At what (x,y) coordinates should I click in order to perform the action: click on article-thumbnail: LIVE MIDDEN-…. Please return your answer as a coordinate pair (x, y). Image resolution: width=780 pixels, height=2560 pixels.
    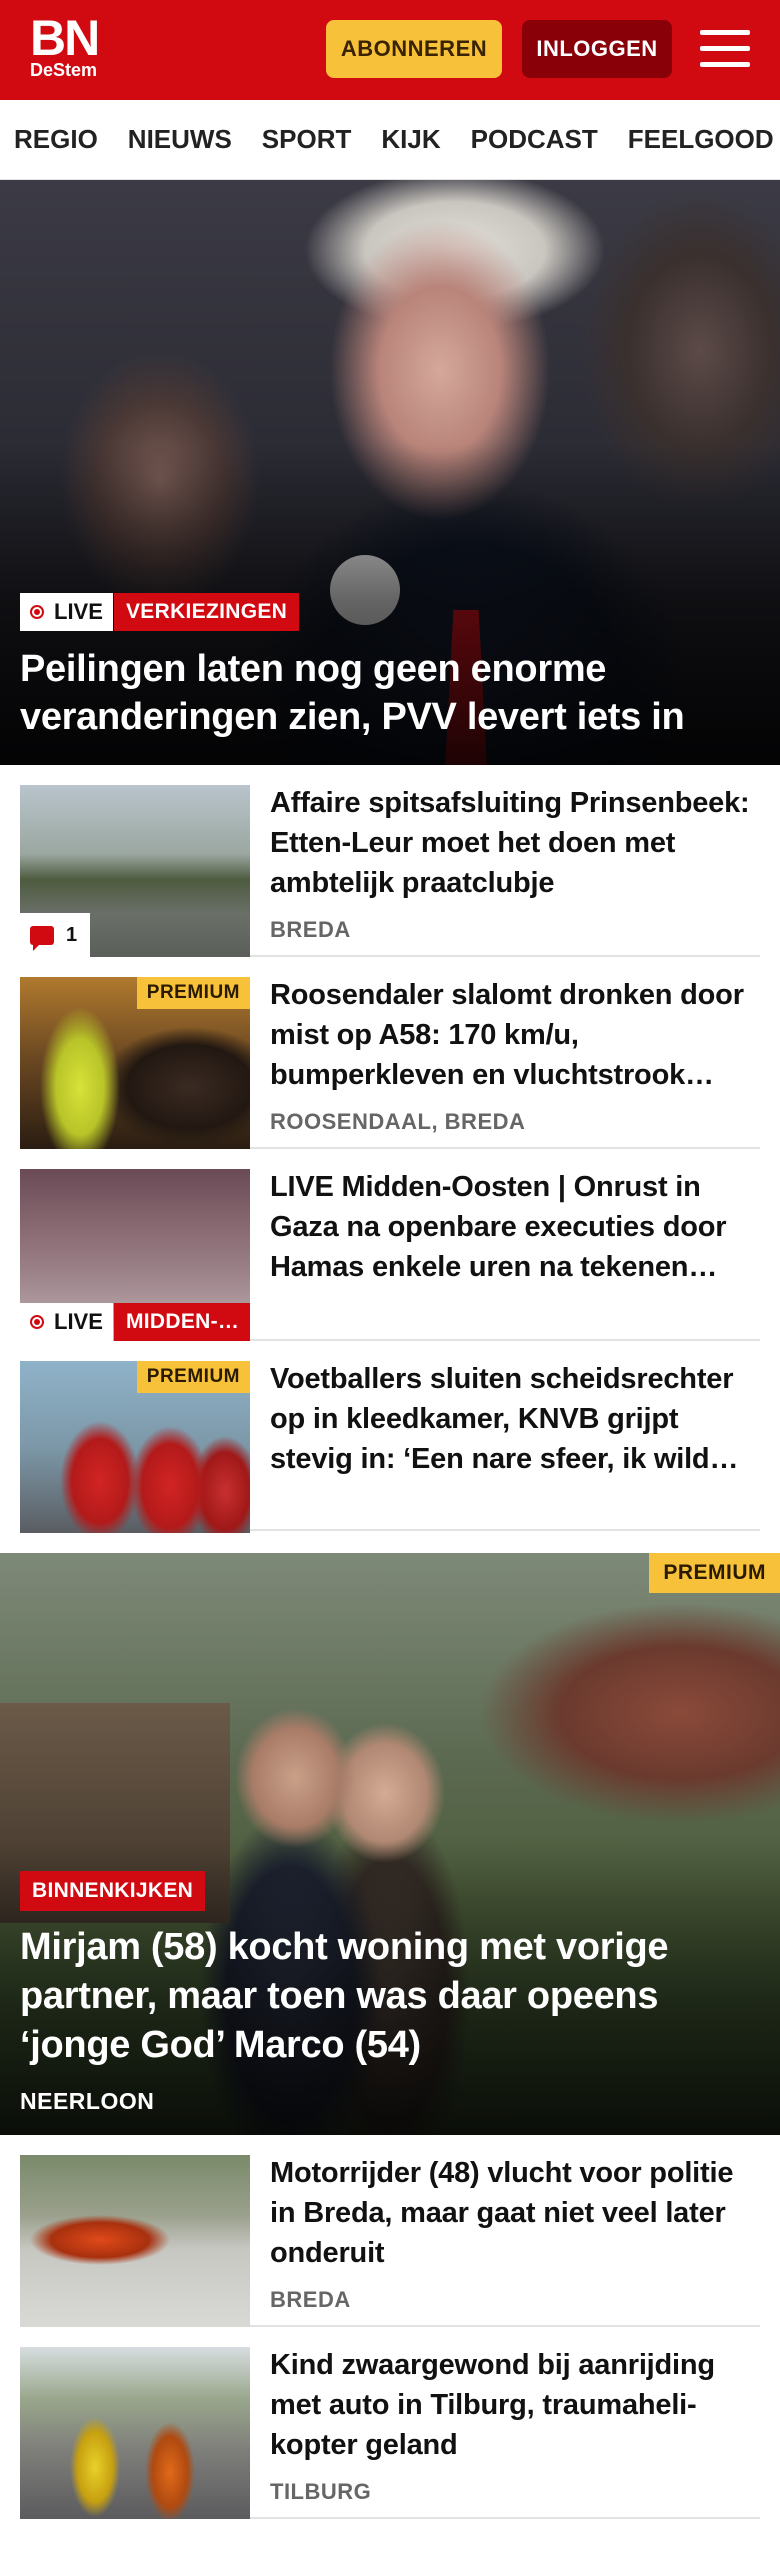
    Looking at the image, I should click on (135, 1255).